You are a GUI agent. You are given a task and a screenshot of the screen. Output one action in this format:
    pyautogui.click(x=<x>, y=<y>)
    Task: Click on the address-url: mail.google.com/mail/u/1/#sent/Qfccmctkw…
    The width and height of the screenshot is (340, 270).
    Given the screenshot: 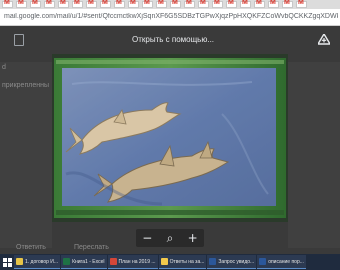 What is the action you would take?
    pyautogui.click(x=171, y=16)
    